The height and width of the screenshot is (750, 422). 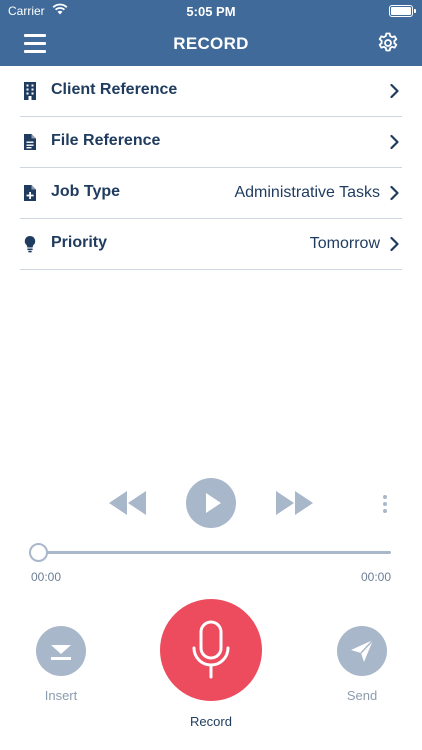 What do you see at coordinates (79, 242) in the screenshot?
I see `row-label: Priority` at bounding box center [79, 242].